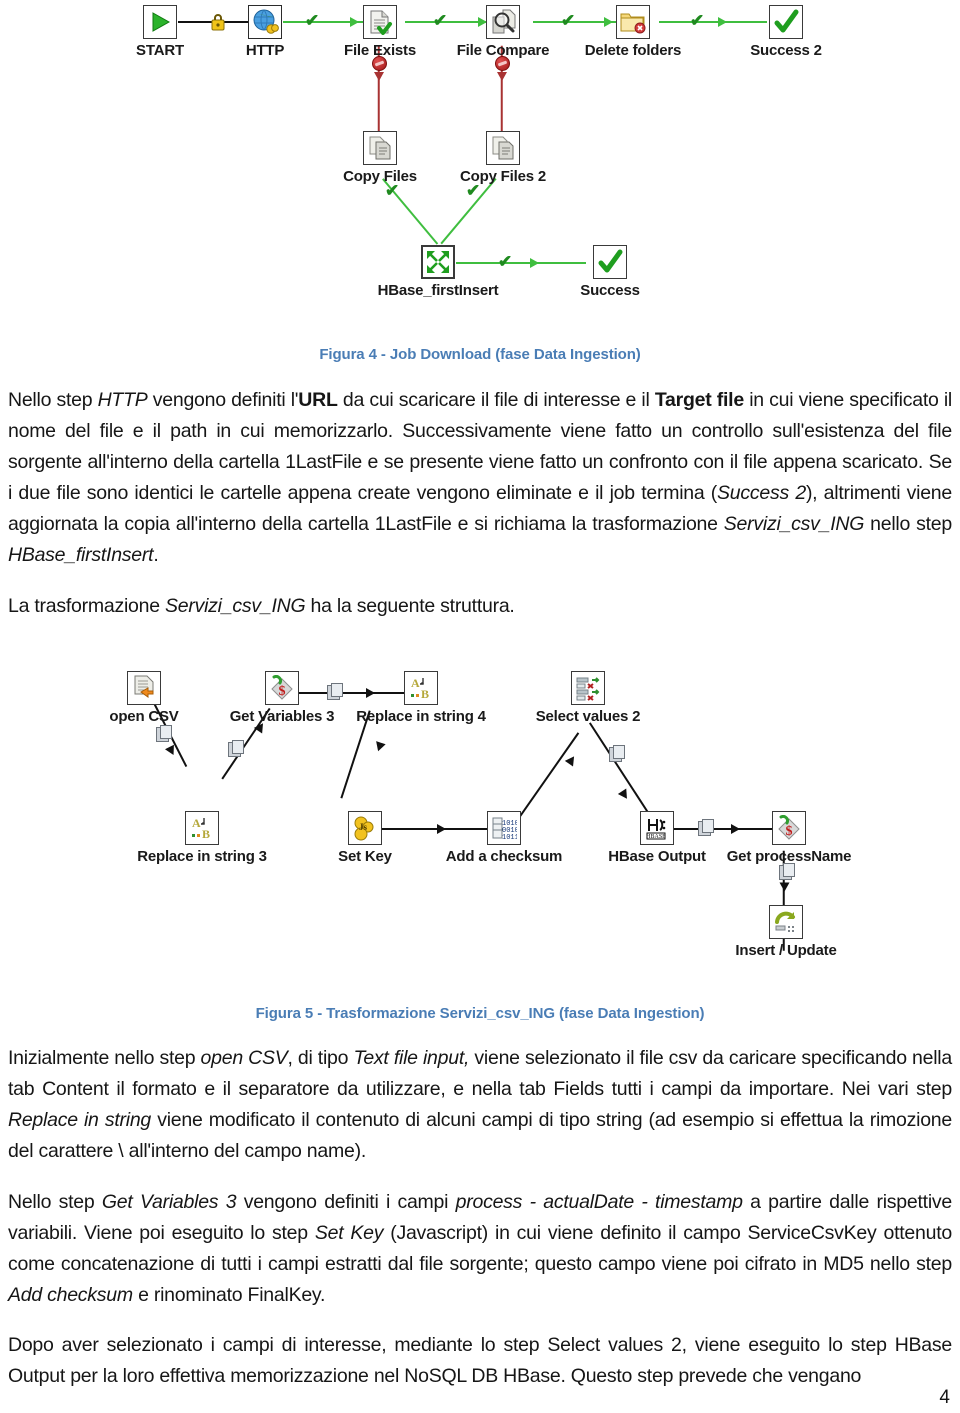 Image resolution: width=960 pixels, height=1413 pixels. I want to click on arrow-setkey-addchecksum, so click(441, 829).